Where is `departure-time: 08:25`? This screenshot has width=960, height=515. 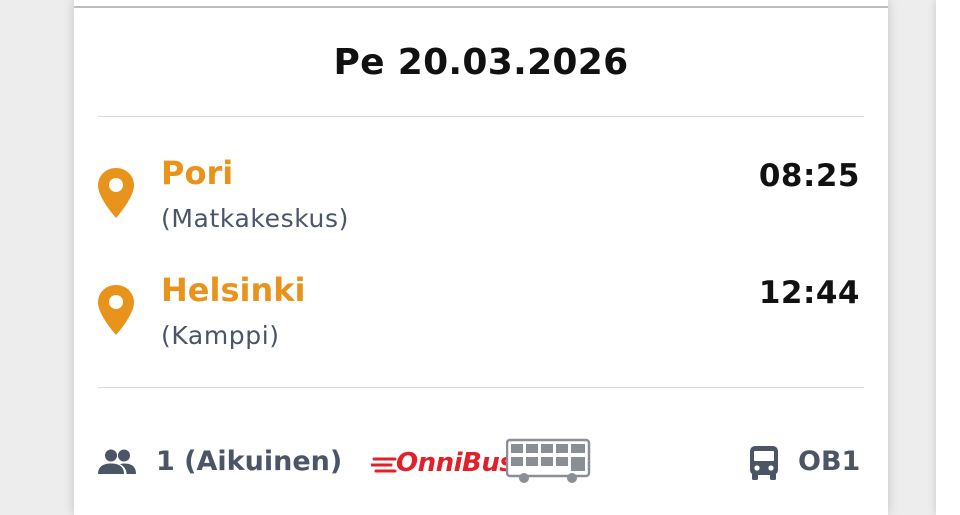
departure-time: 08:25 is located at coordinates (809, 176).